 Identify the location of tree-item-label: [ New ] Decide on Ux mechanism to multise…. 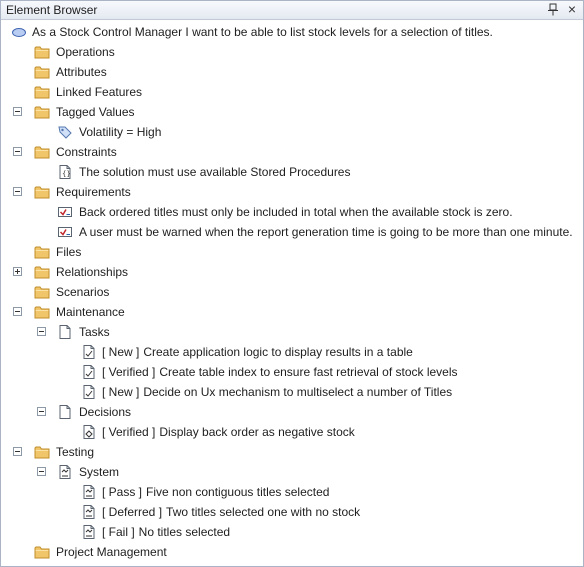
(277, 392).